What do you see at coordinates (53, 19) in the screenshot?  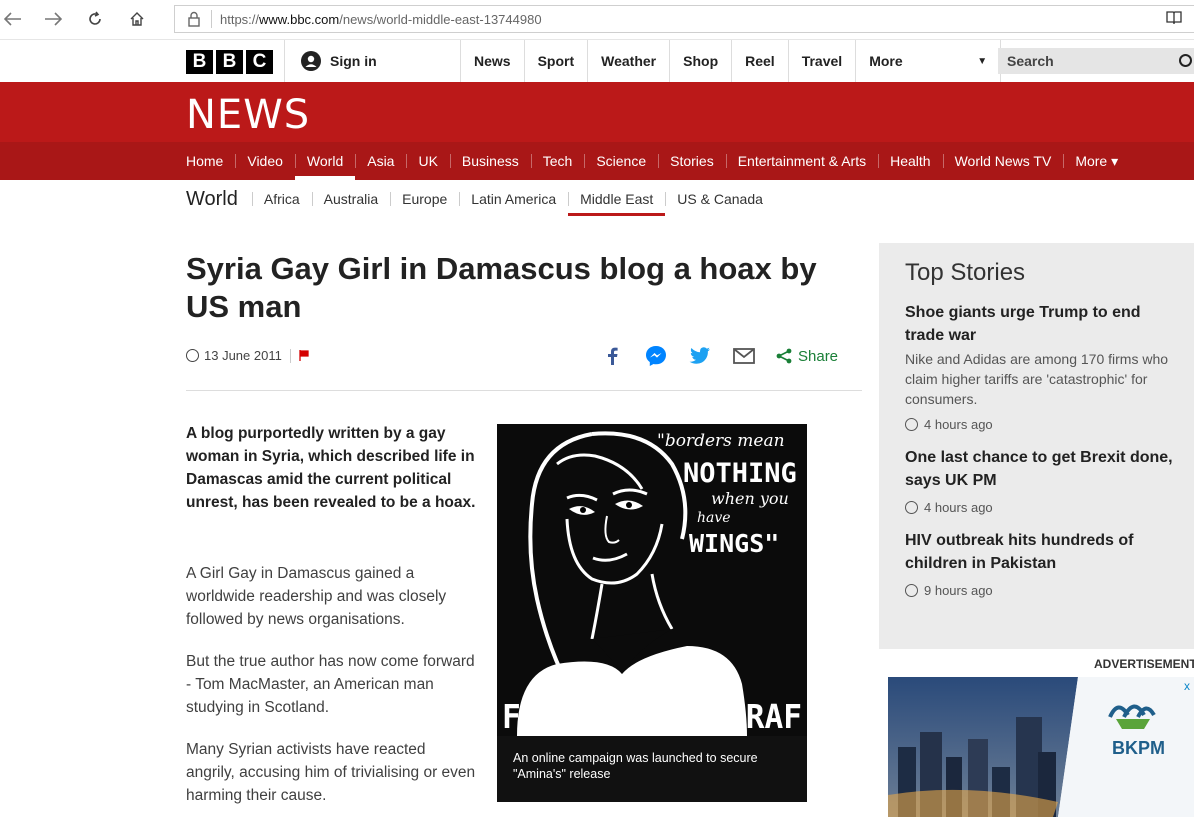 I see `forward-arrow-icon` at bounding box center [53, 19].